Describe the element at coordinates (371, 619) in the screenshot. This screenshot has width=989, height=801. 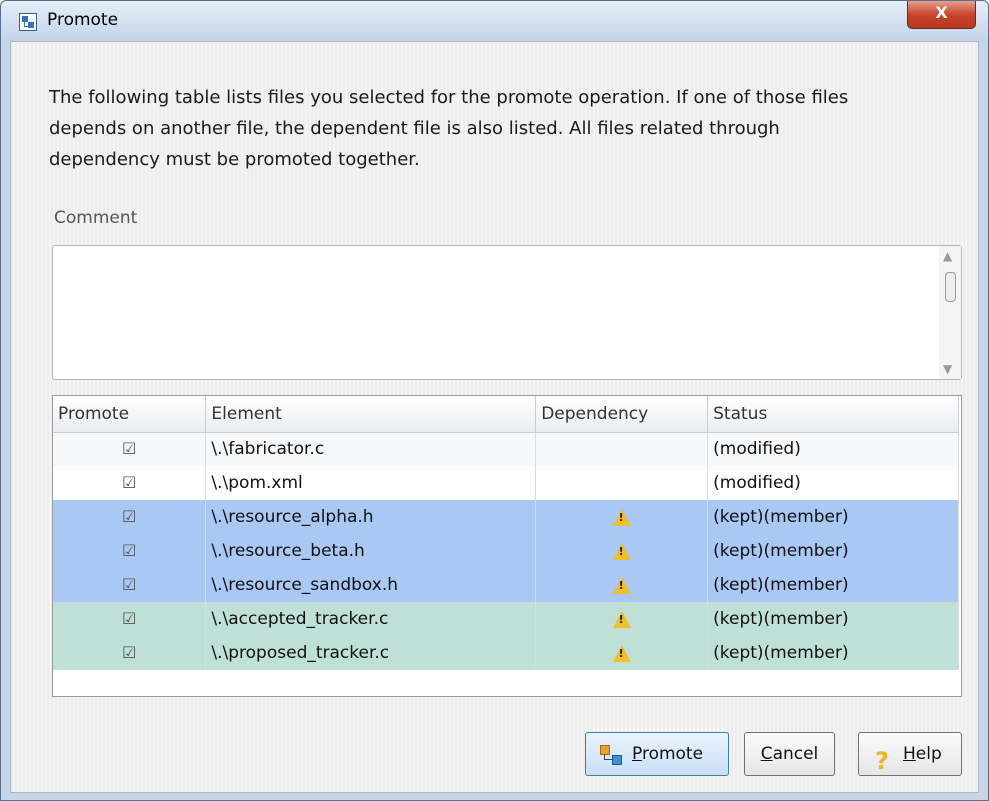
I see `element-cell: \.\accepted_tracker.c` at that location.